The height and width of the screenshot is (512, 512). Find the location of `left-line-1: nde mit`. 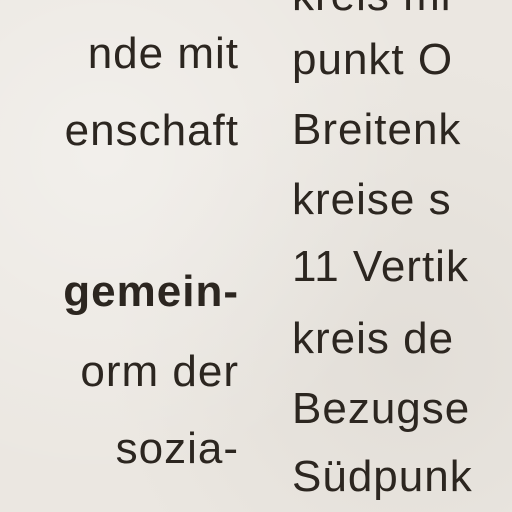

left-line-1: nde mit is located at coordinates (163, 53).